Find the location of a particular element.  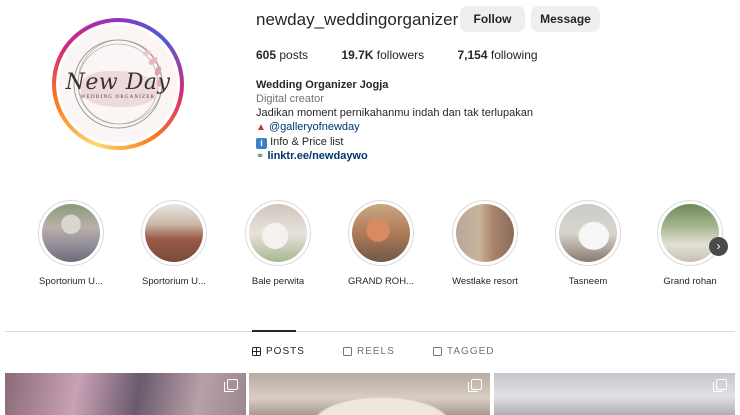

info-icon: i is located at coordinates (261, 143).